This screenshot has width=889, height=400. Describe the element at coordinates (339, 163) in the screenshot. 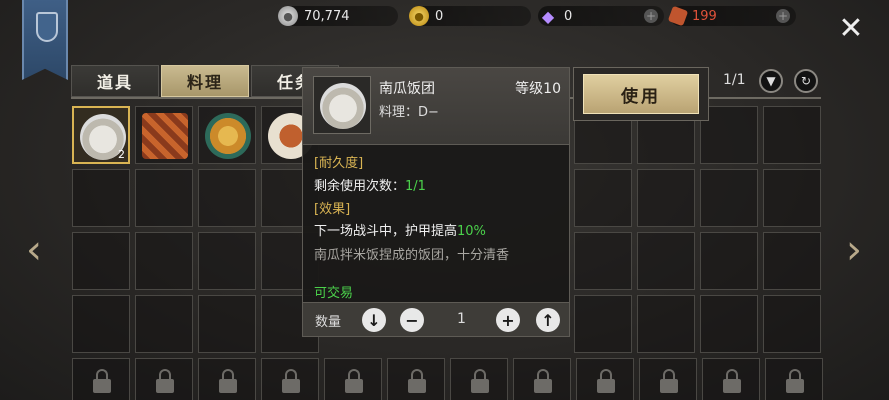

I see `durability-header: [耐久度]` at that location.